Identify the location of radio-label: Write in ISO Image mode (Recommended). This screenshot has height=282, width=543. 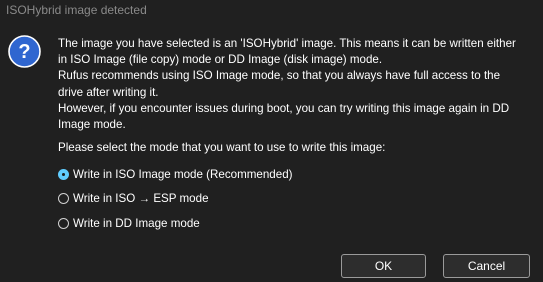
(183, 174).